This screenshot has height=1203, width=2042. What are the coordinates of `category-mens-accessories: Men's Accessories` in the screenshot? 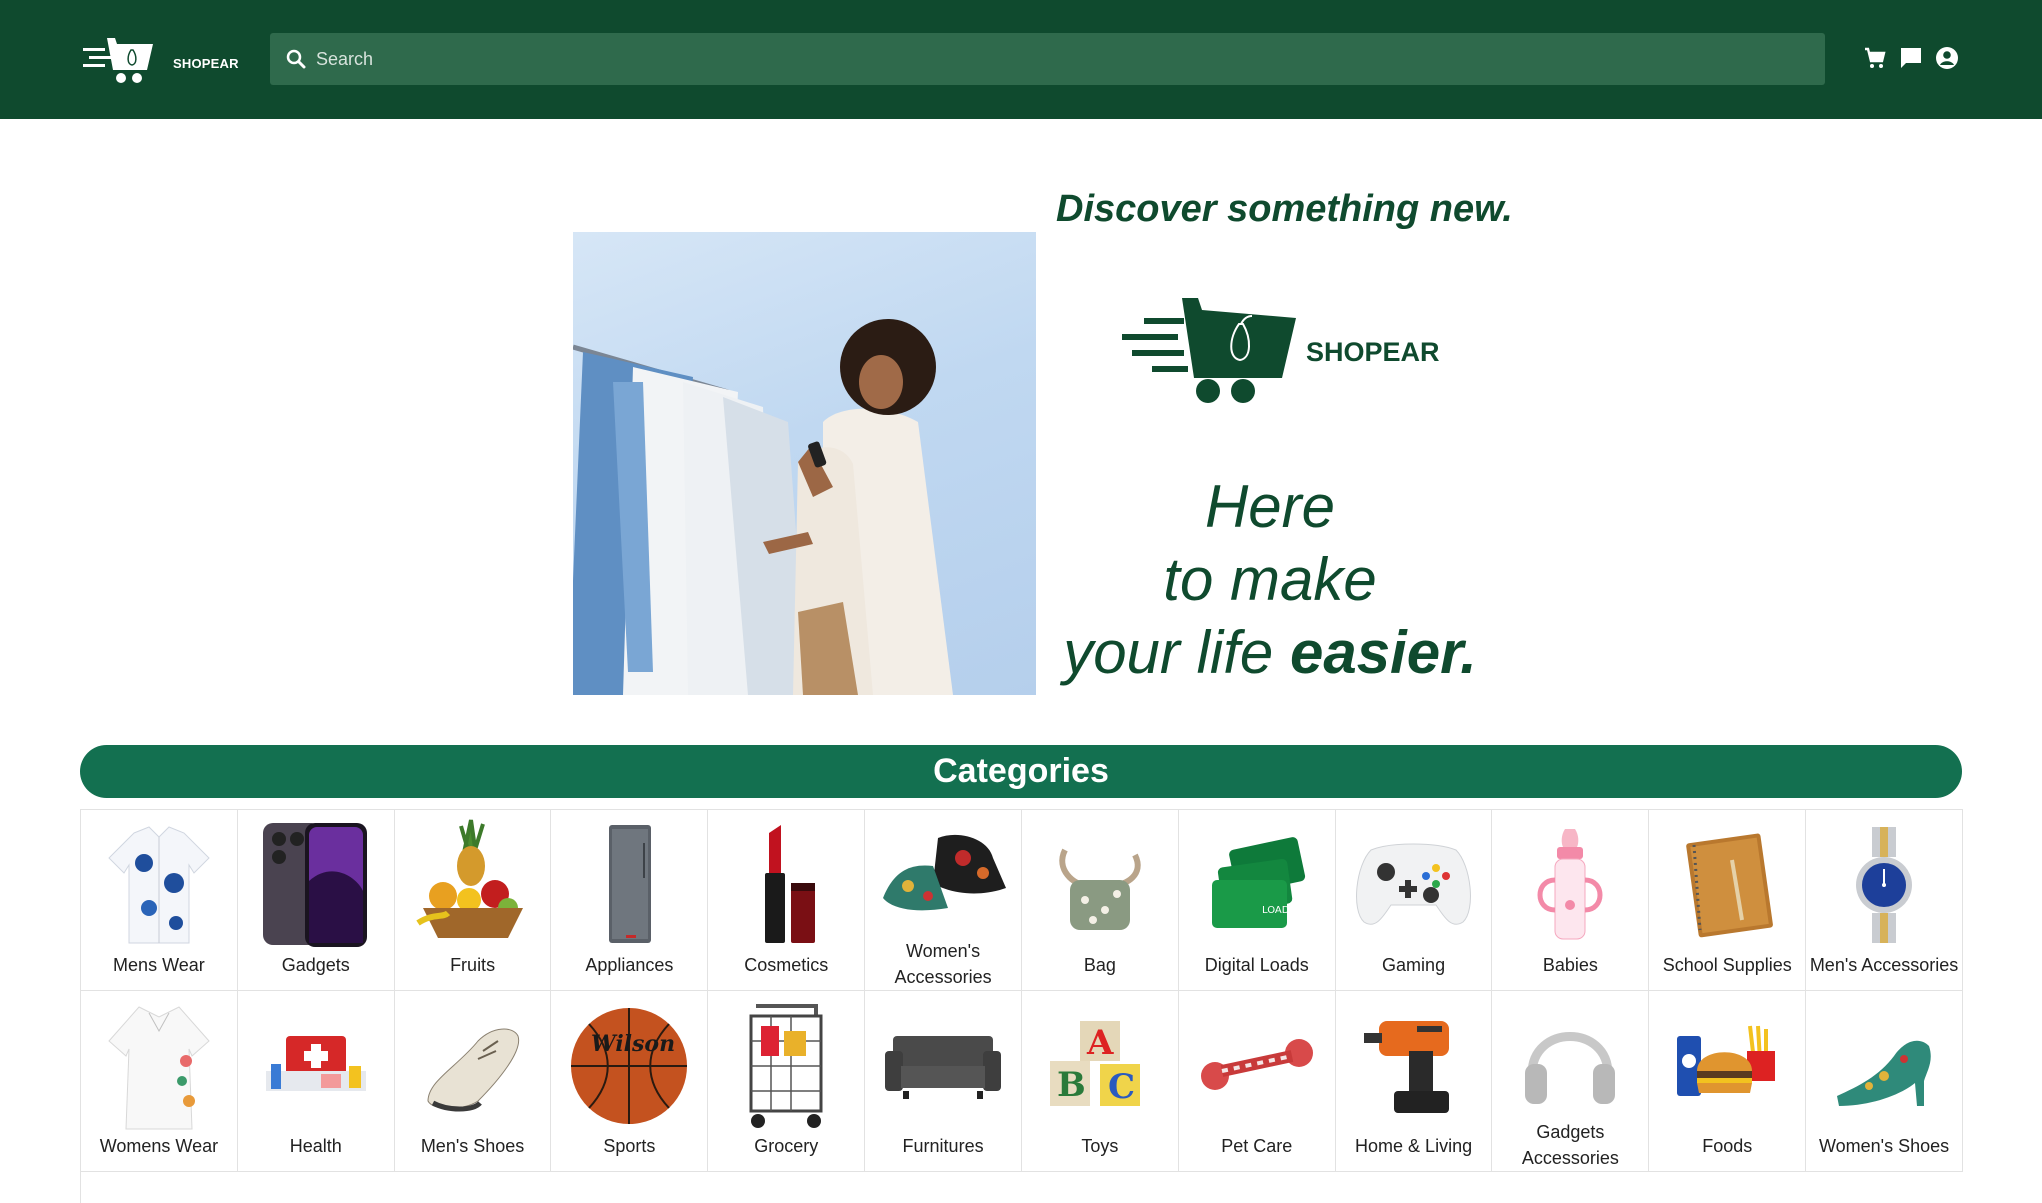 It's located at (1884, 900).